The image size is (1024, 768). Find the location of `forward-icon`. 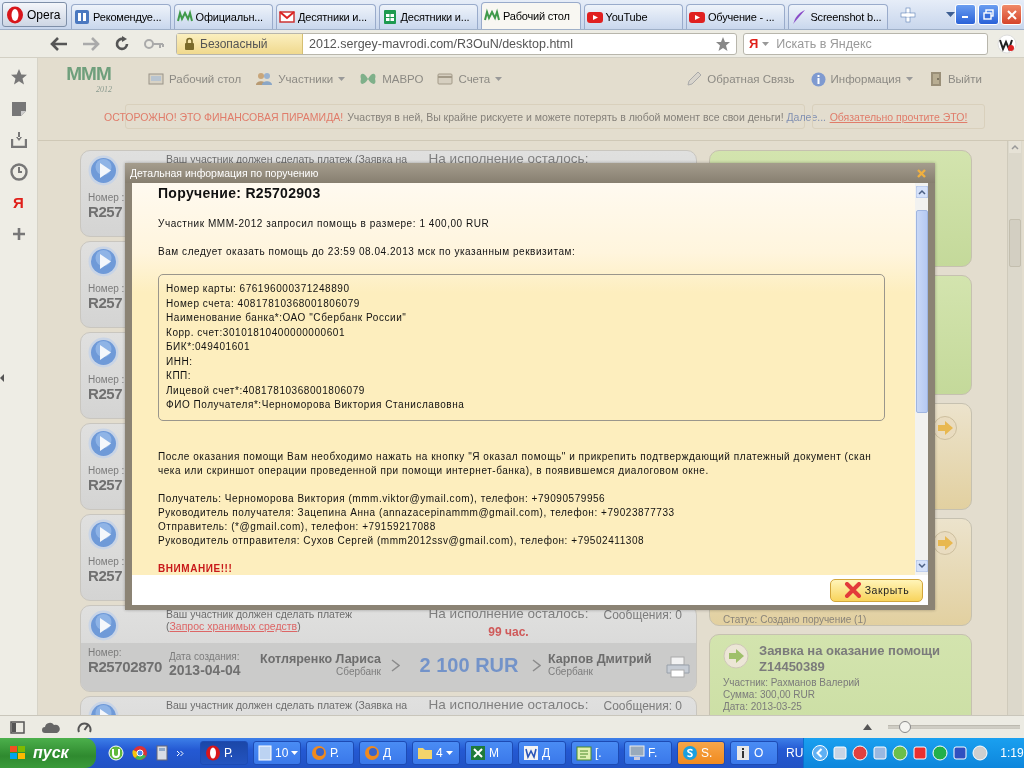

forward-icon is located at coordinates (91, 43).